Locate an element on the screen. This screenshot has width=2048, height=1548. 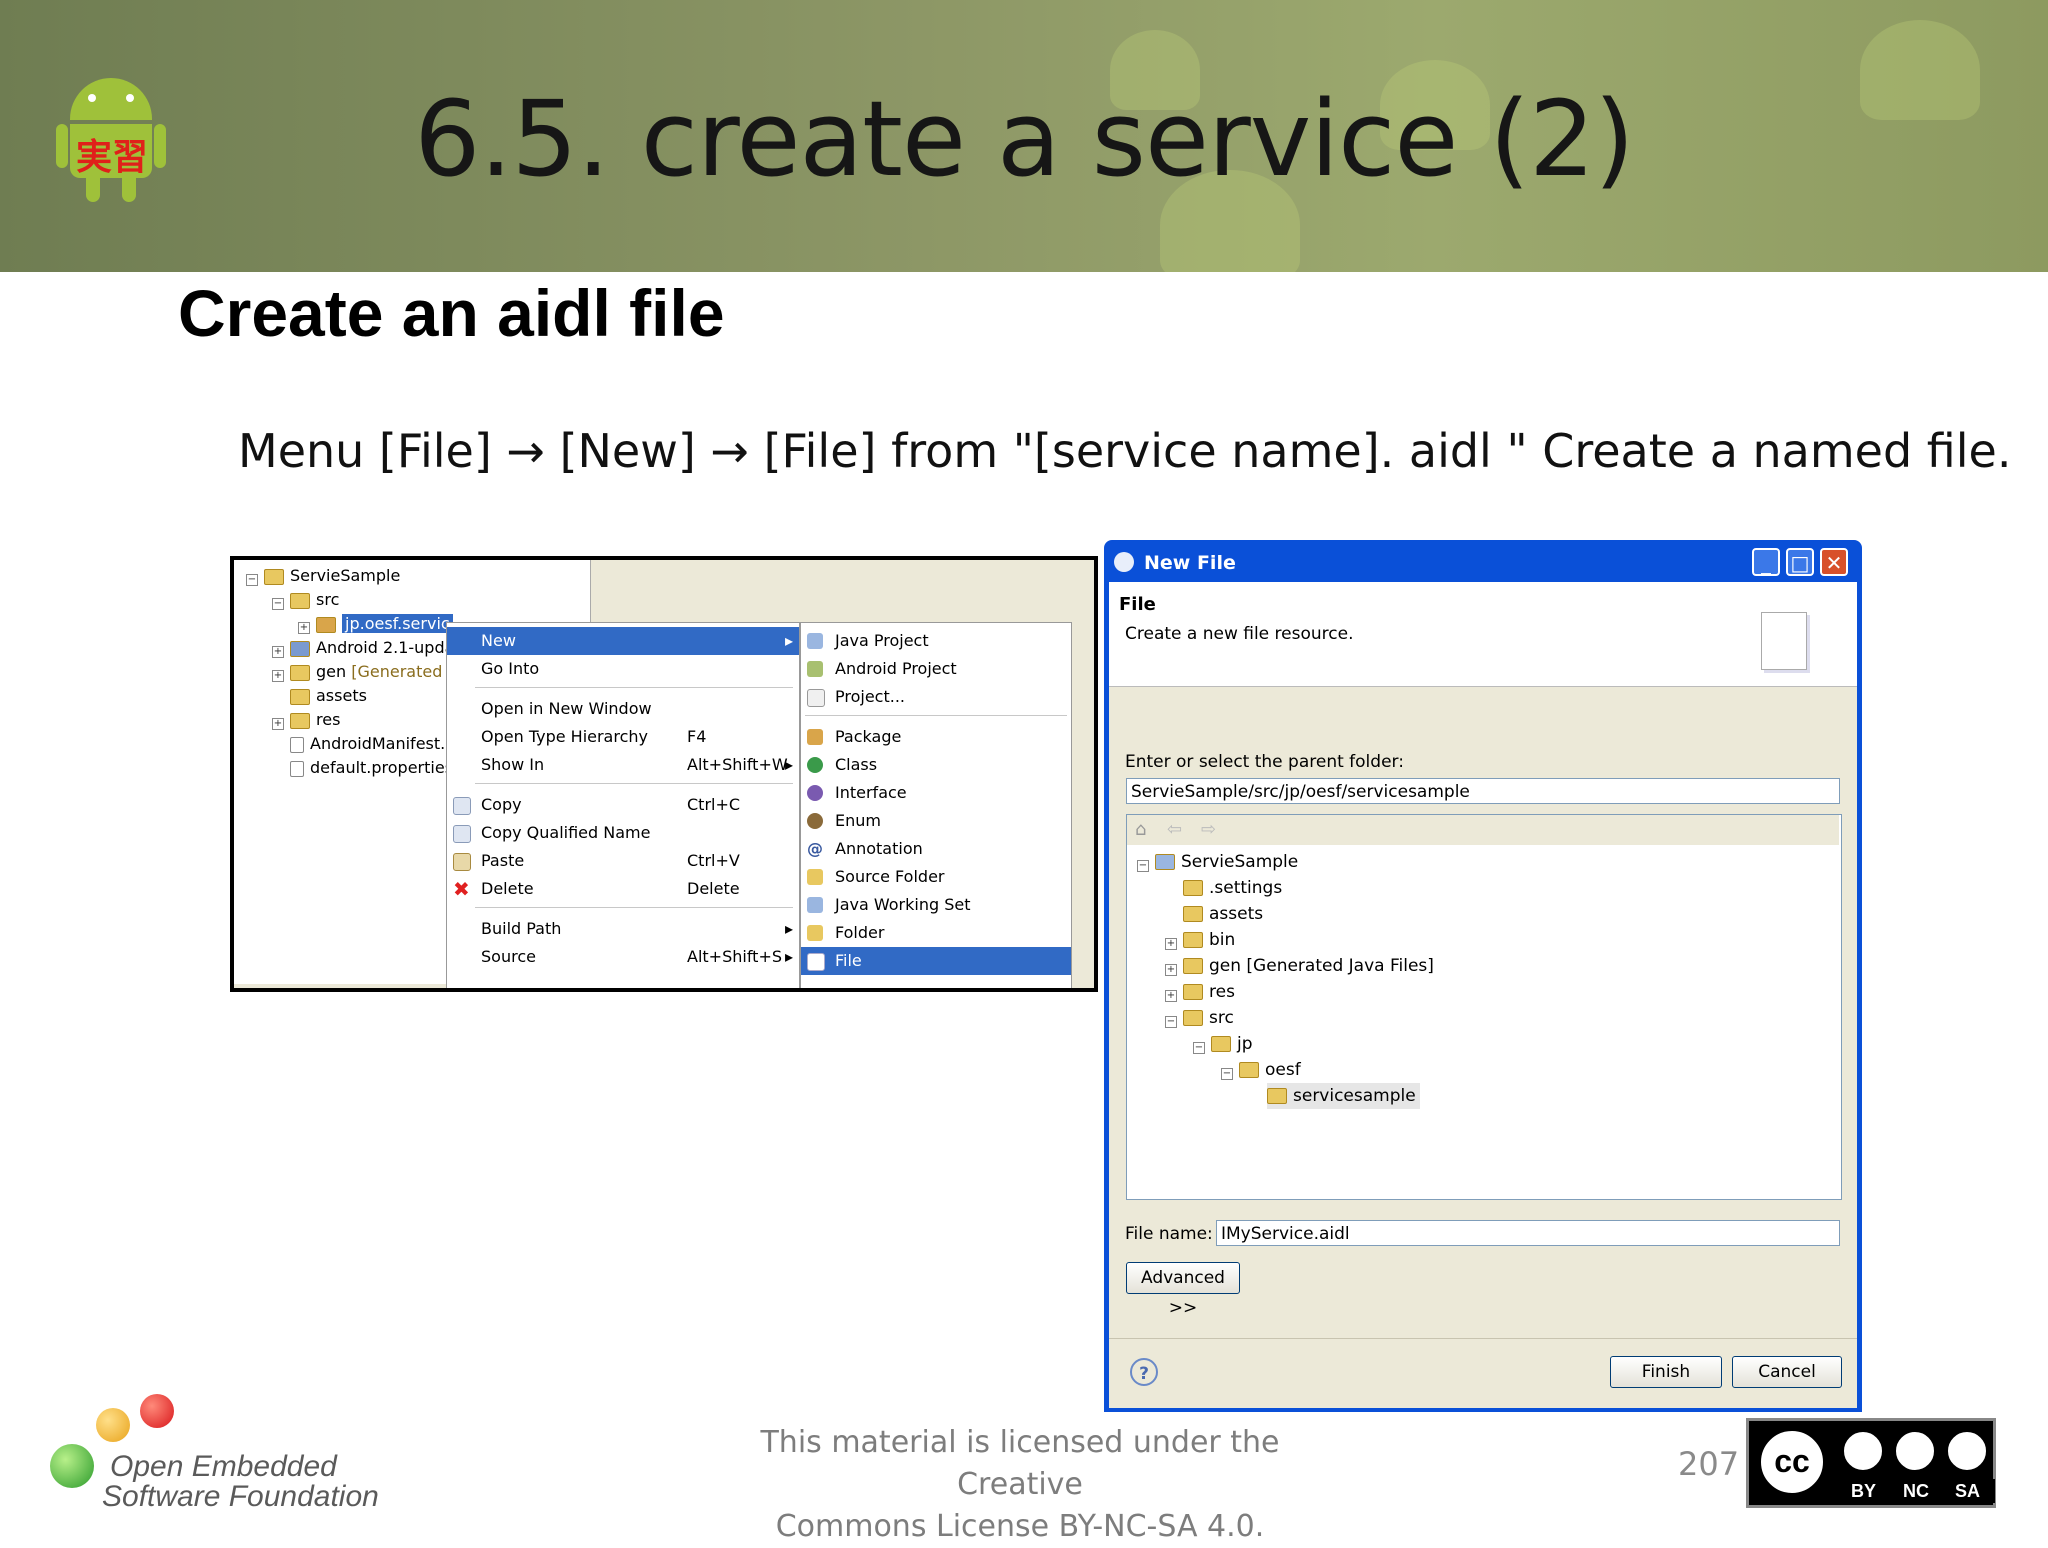
cc-by-label: BY is located at coordinates (1864, 1491).